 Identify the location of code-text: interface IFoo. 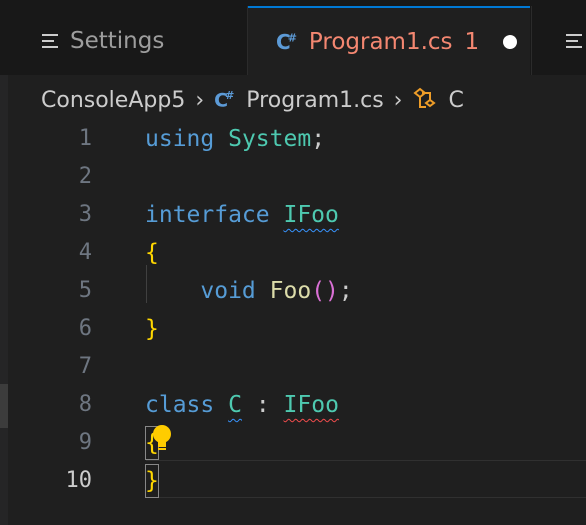
(242, 215).